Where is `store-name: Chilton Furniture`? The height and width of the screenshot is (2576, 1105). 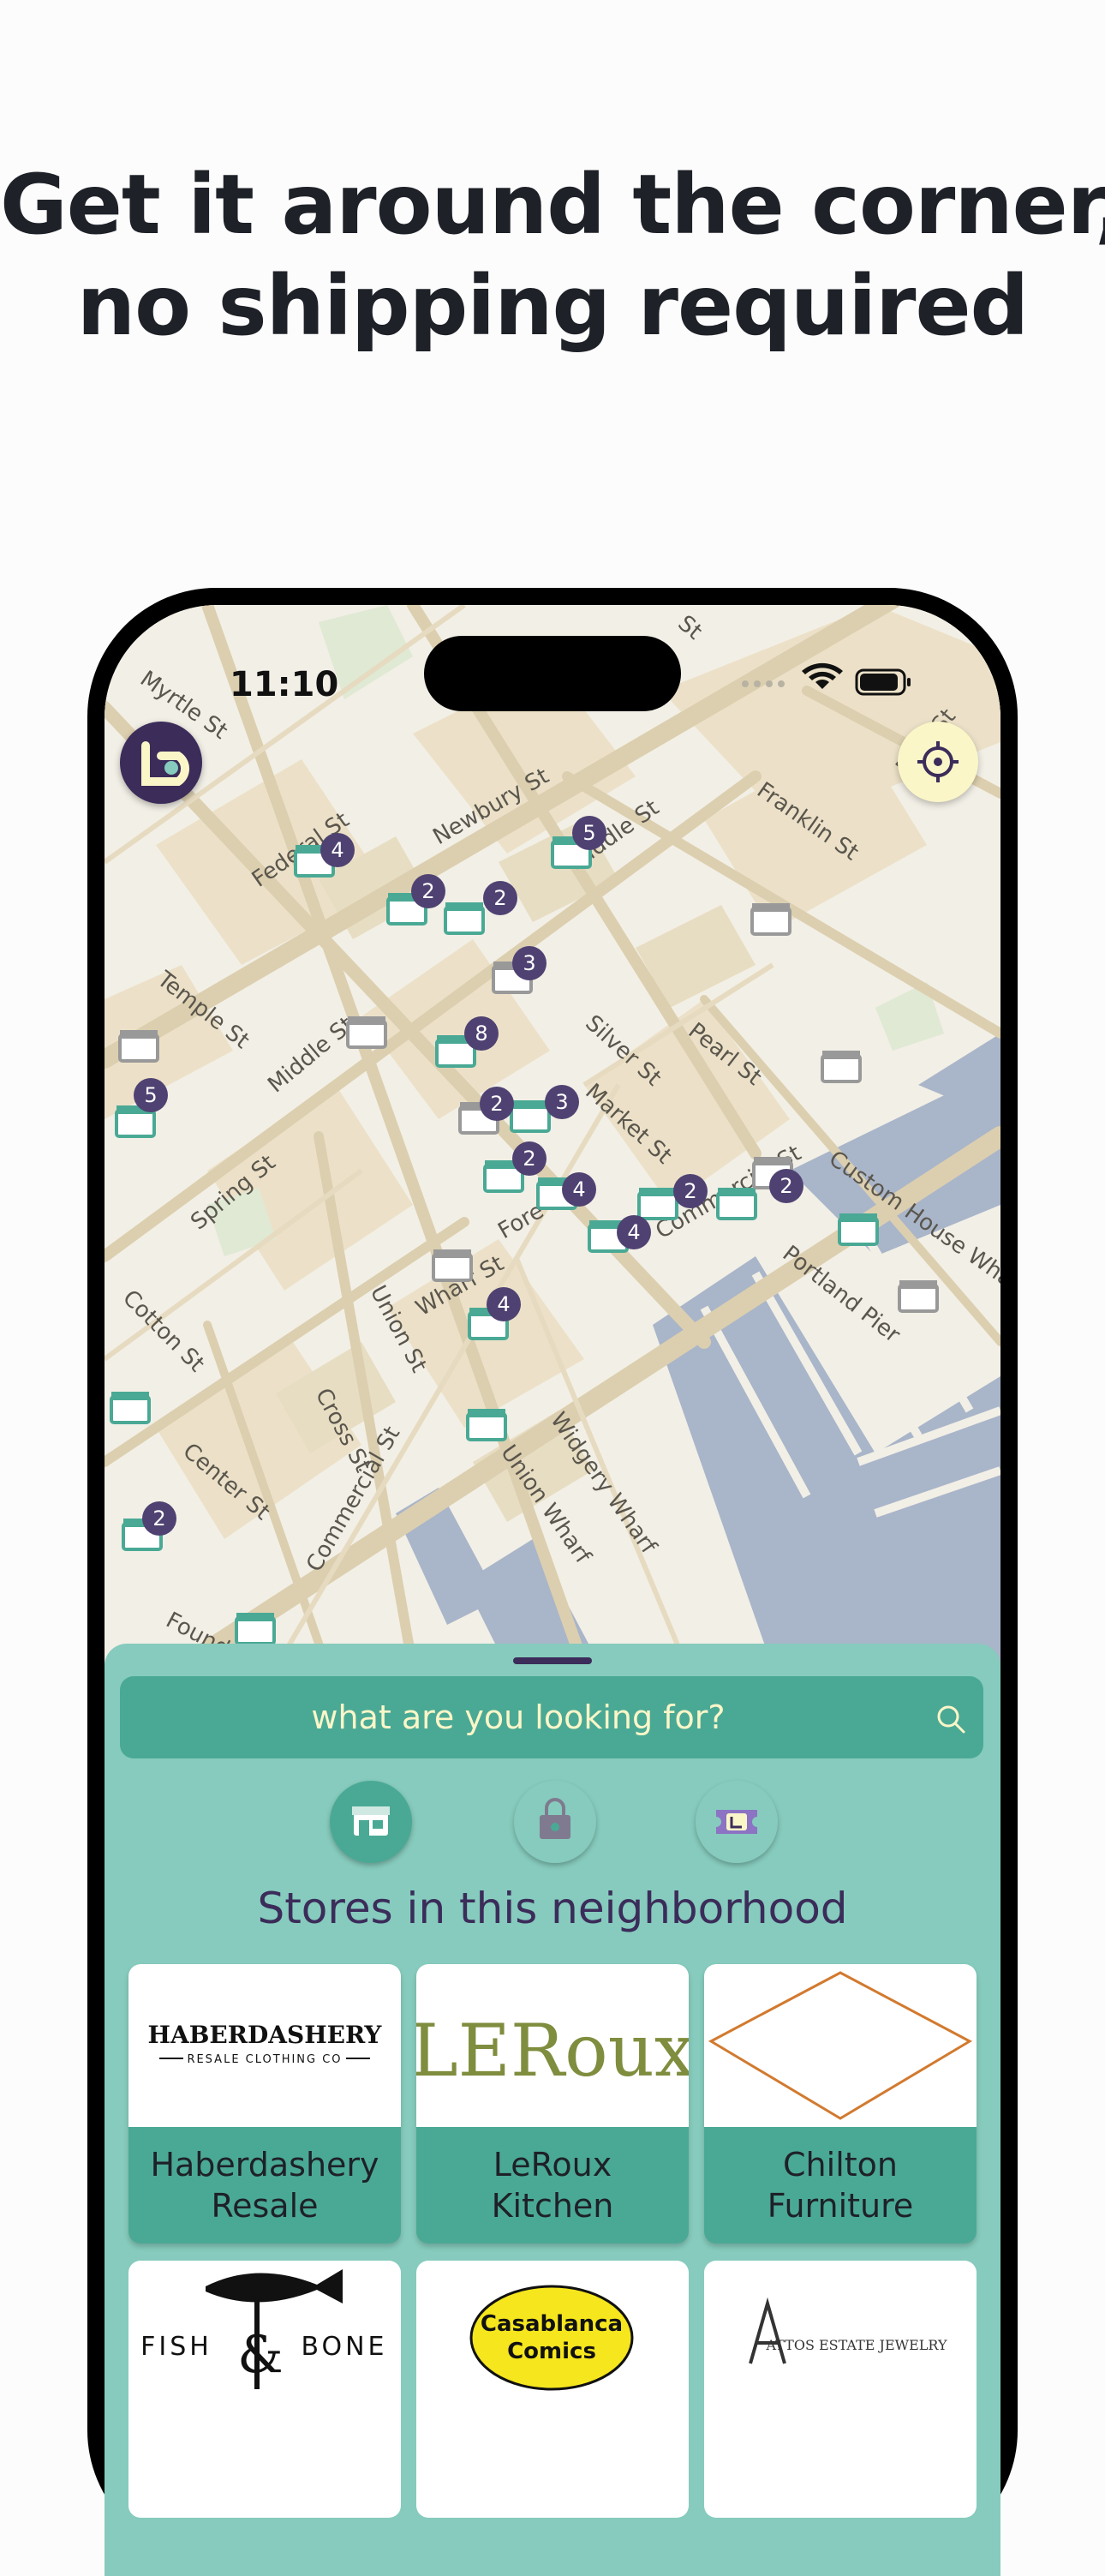 store-name: Chilton Furniture is located at coordinates (840, 2185).